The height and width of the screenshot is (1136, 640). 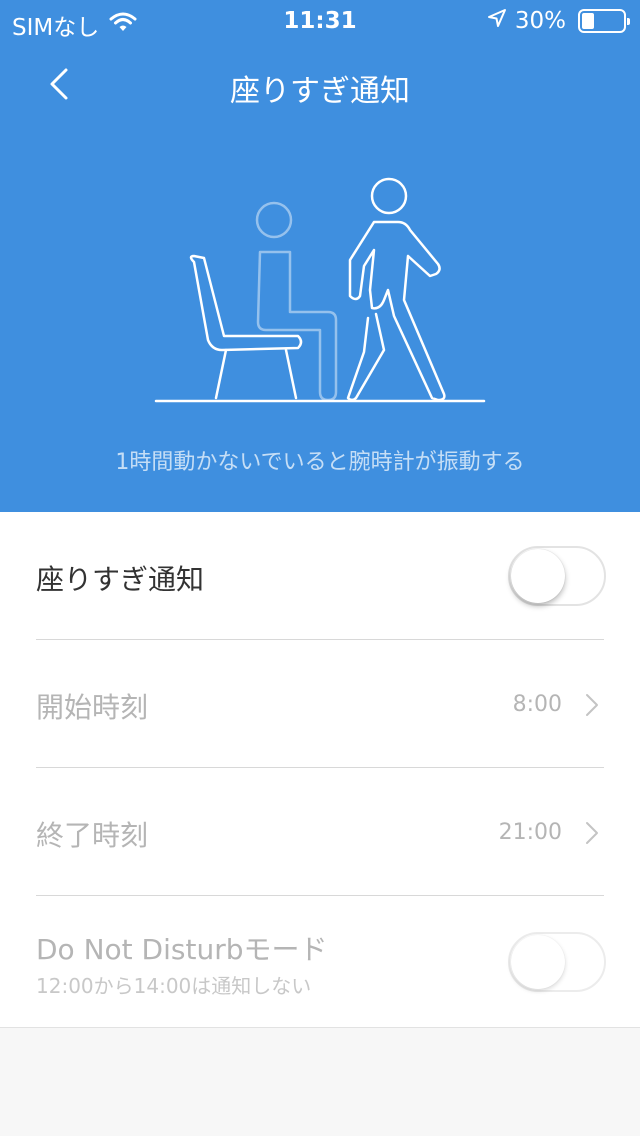 I want to click on dnd-row: Do Not Disturbモード 12:00から14:00は通知しない, so click(x=320, y=960).